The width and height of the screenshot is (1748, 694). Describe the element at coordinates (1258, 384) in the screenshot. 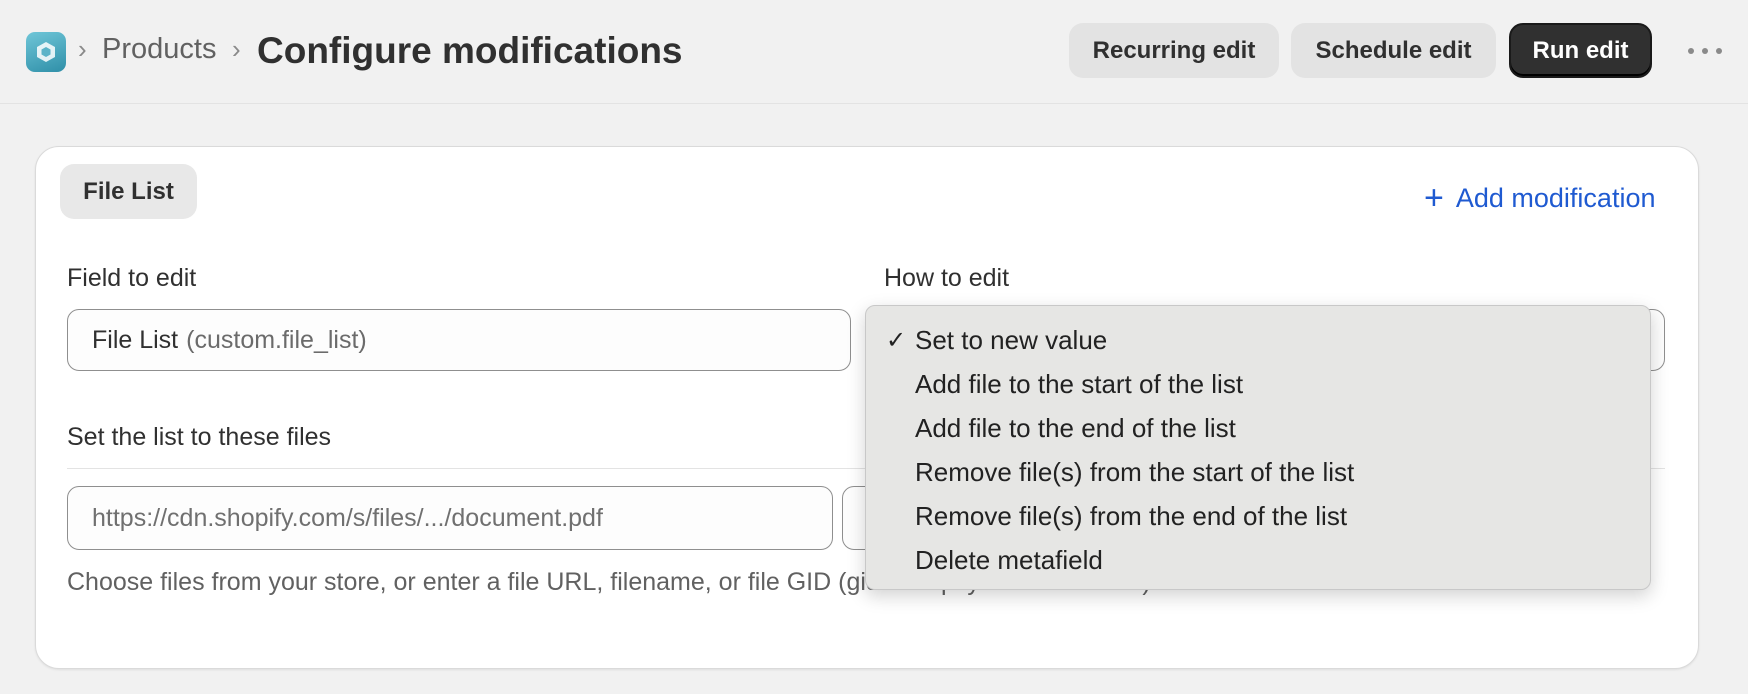

I see `dropdown-option-add-start: Add file to the start of the list` at that location.